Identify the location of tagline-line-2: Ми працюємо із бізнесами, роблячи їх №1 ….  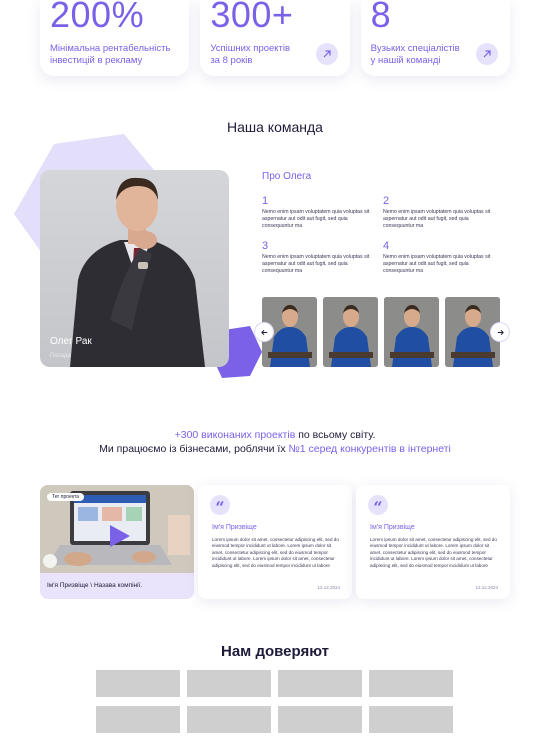
(275, 449).